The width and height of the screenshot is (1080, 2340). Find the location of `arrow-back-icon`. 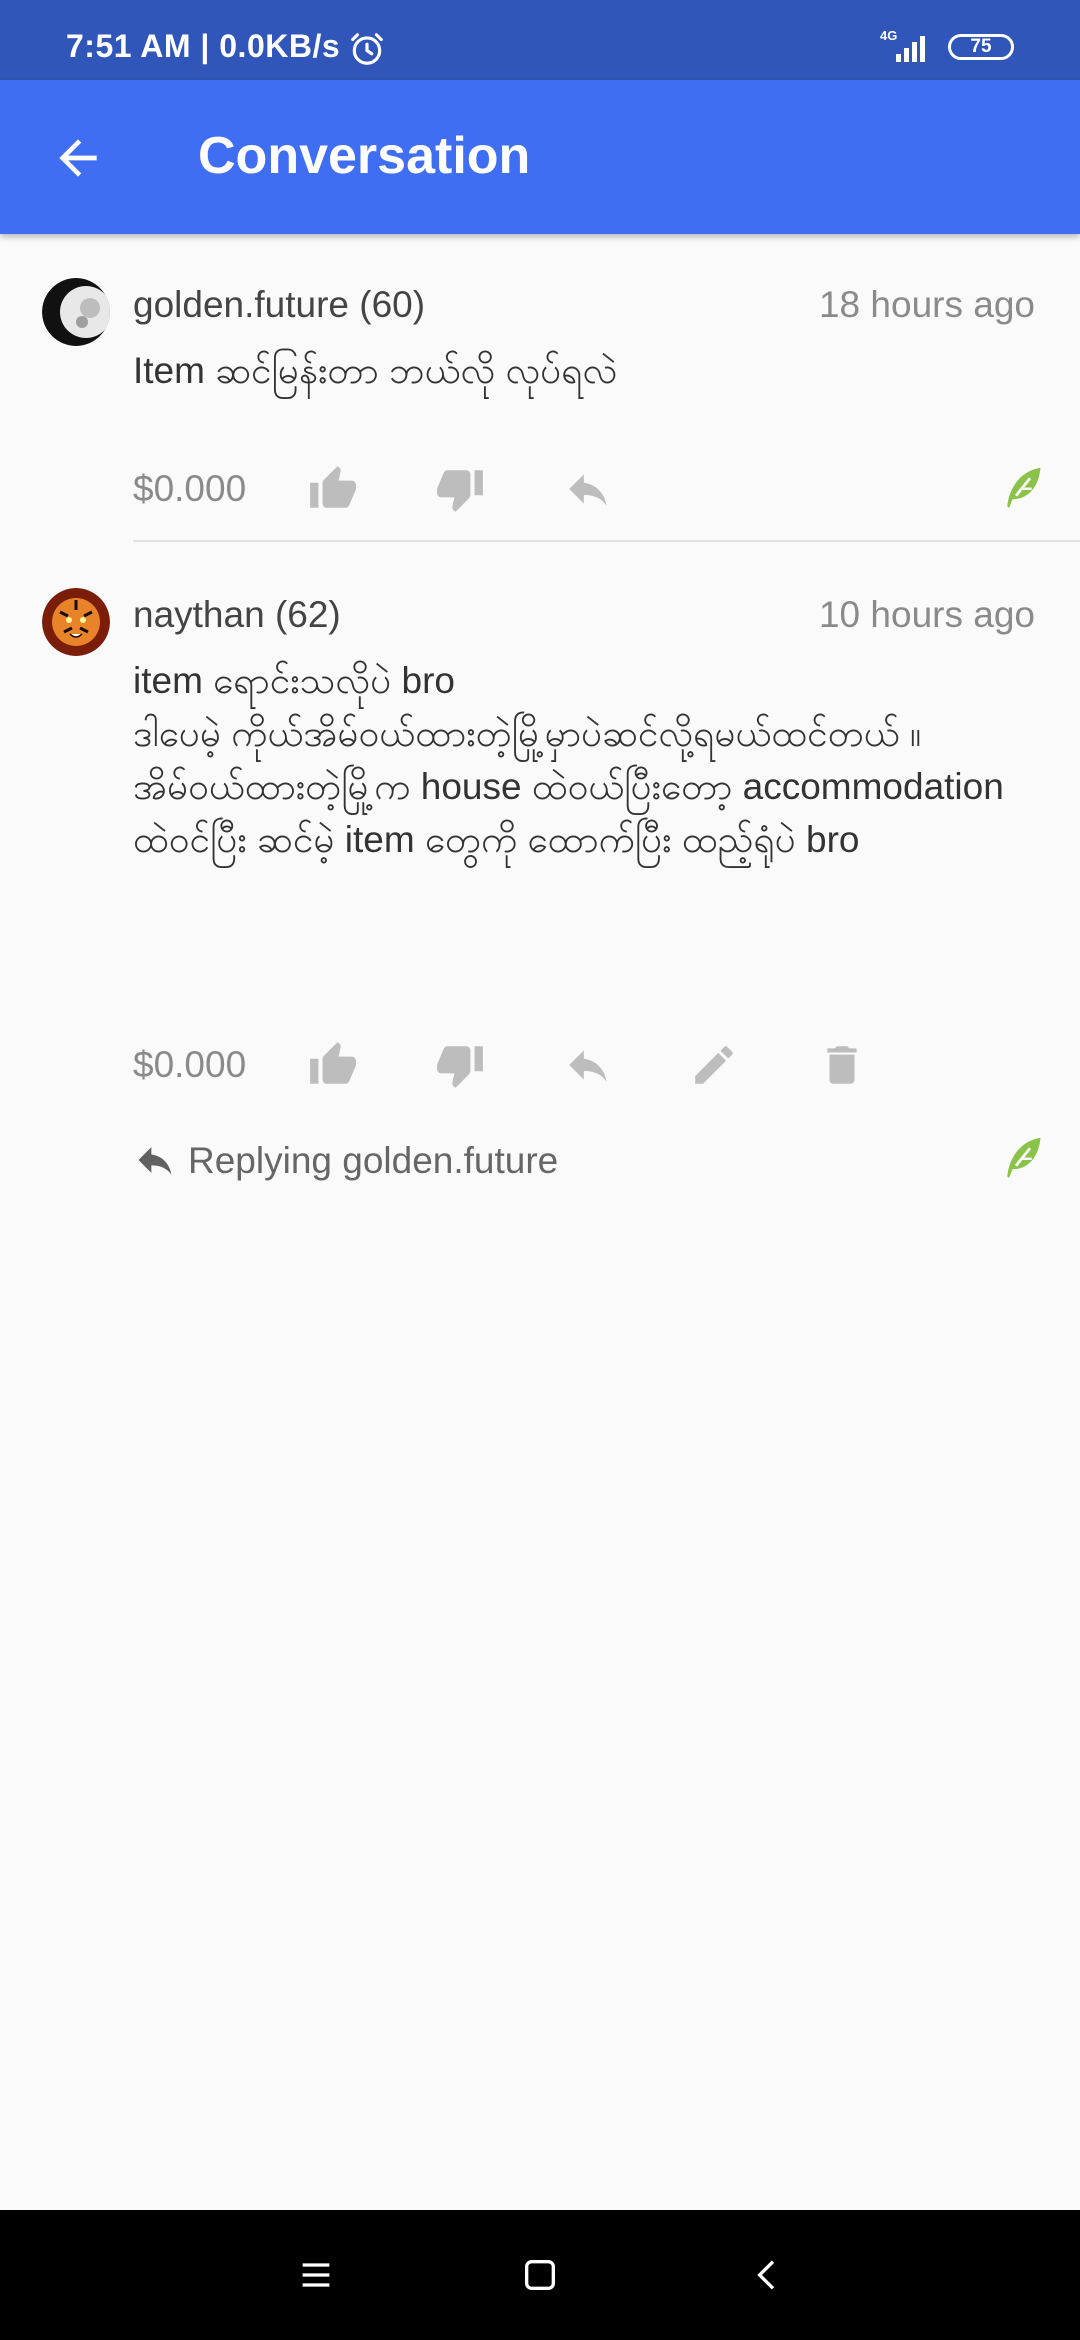

arrow-back-icon is located at coordinates (78, 158).